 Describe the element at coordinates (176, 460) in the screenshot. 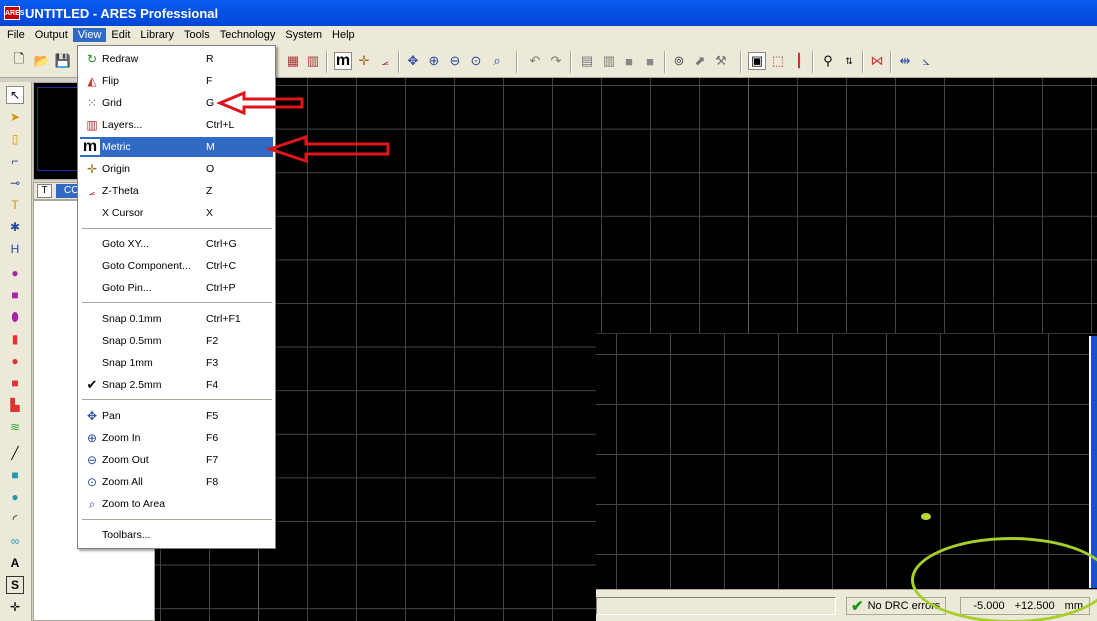

I see `view-menu-item-zoom-out: ⊖ Zoom Out F7` at that location.